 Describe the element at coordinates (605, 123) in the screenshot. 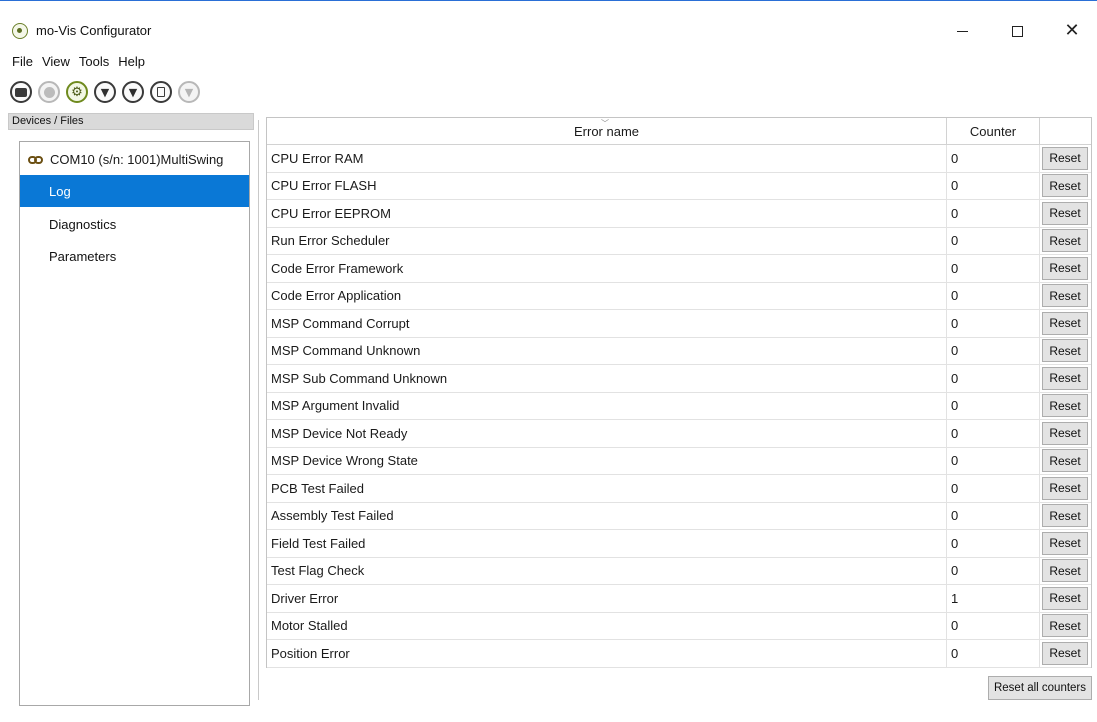

I see `sort-indicator-icon: ﹀` at that location.